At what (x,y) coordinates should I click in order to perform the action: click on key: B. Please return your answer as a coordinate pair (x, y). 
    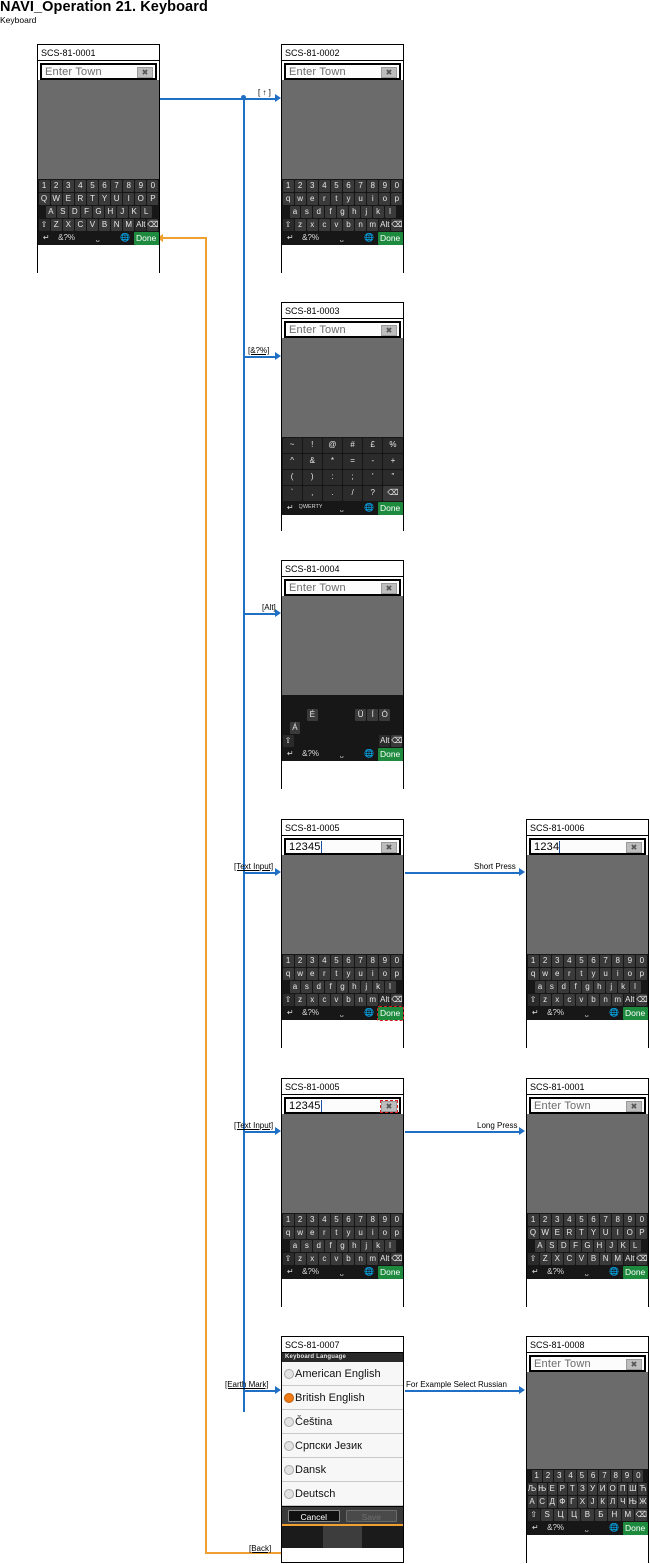
    Looking at the image, I should click on (104, 224).